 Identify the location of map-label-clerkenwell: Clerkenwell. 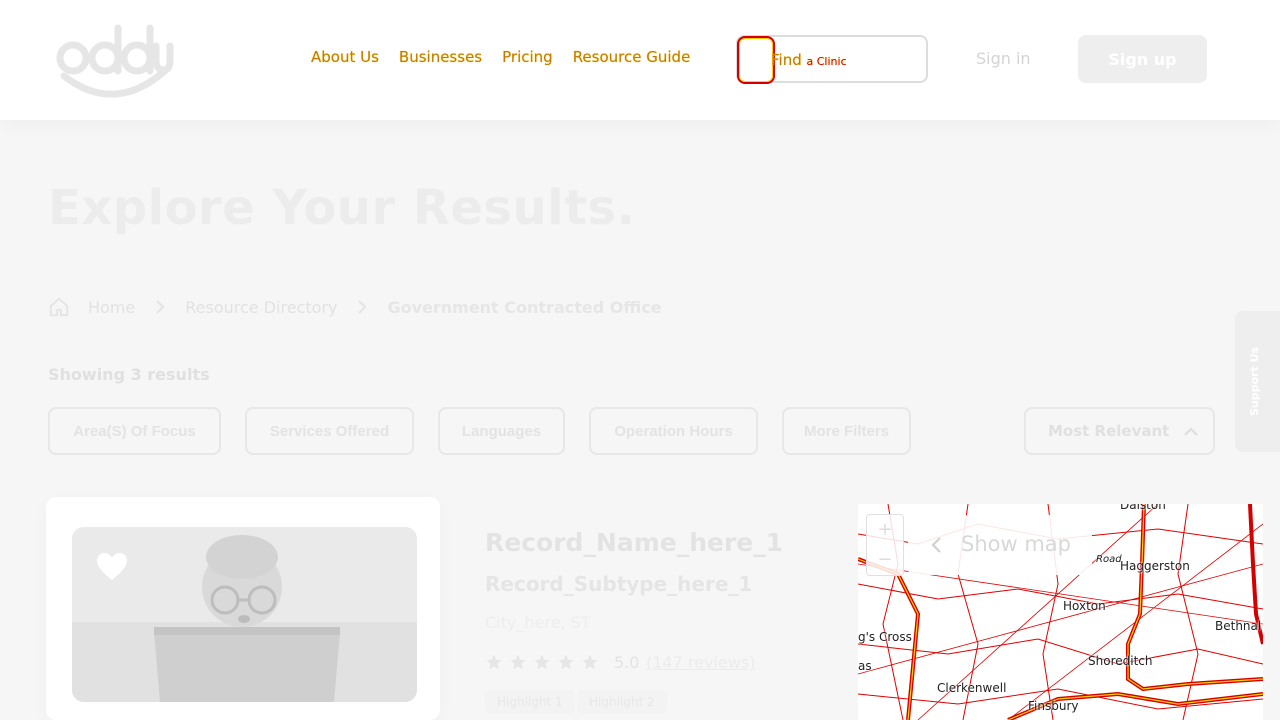
(972, 688).